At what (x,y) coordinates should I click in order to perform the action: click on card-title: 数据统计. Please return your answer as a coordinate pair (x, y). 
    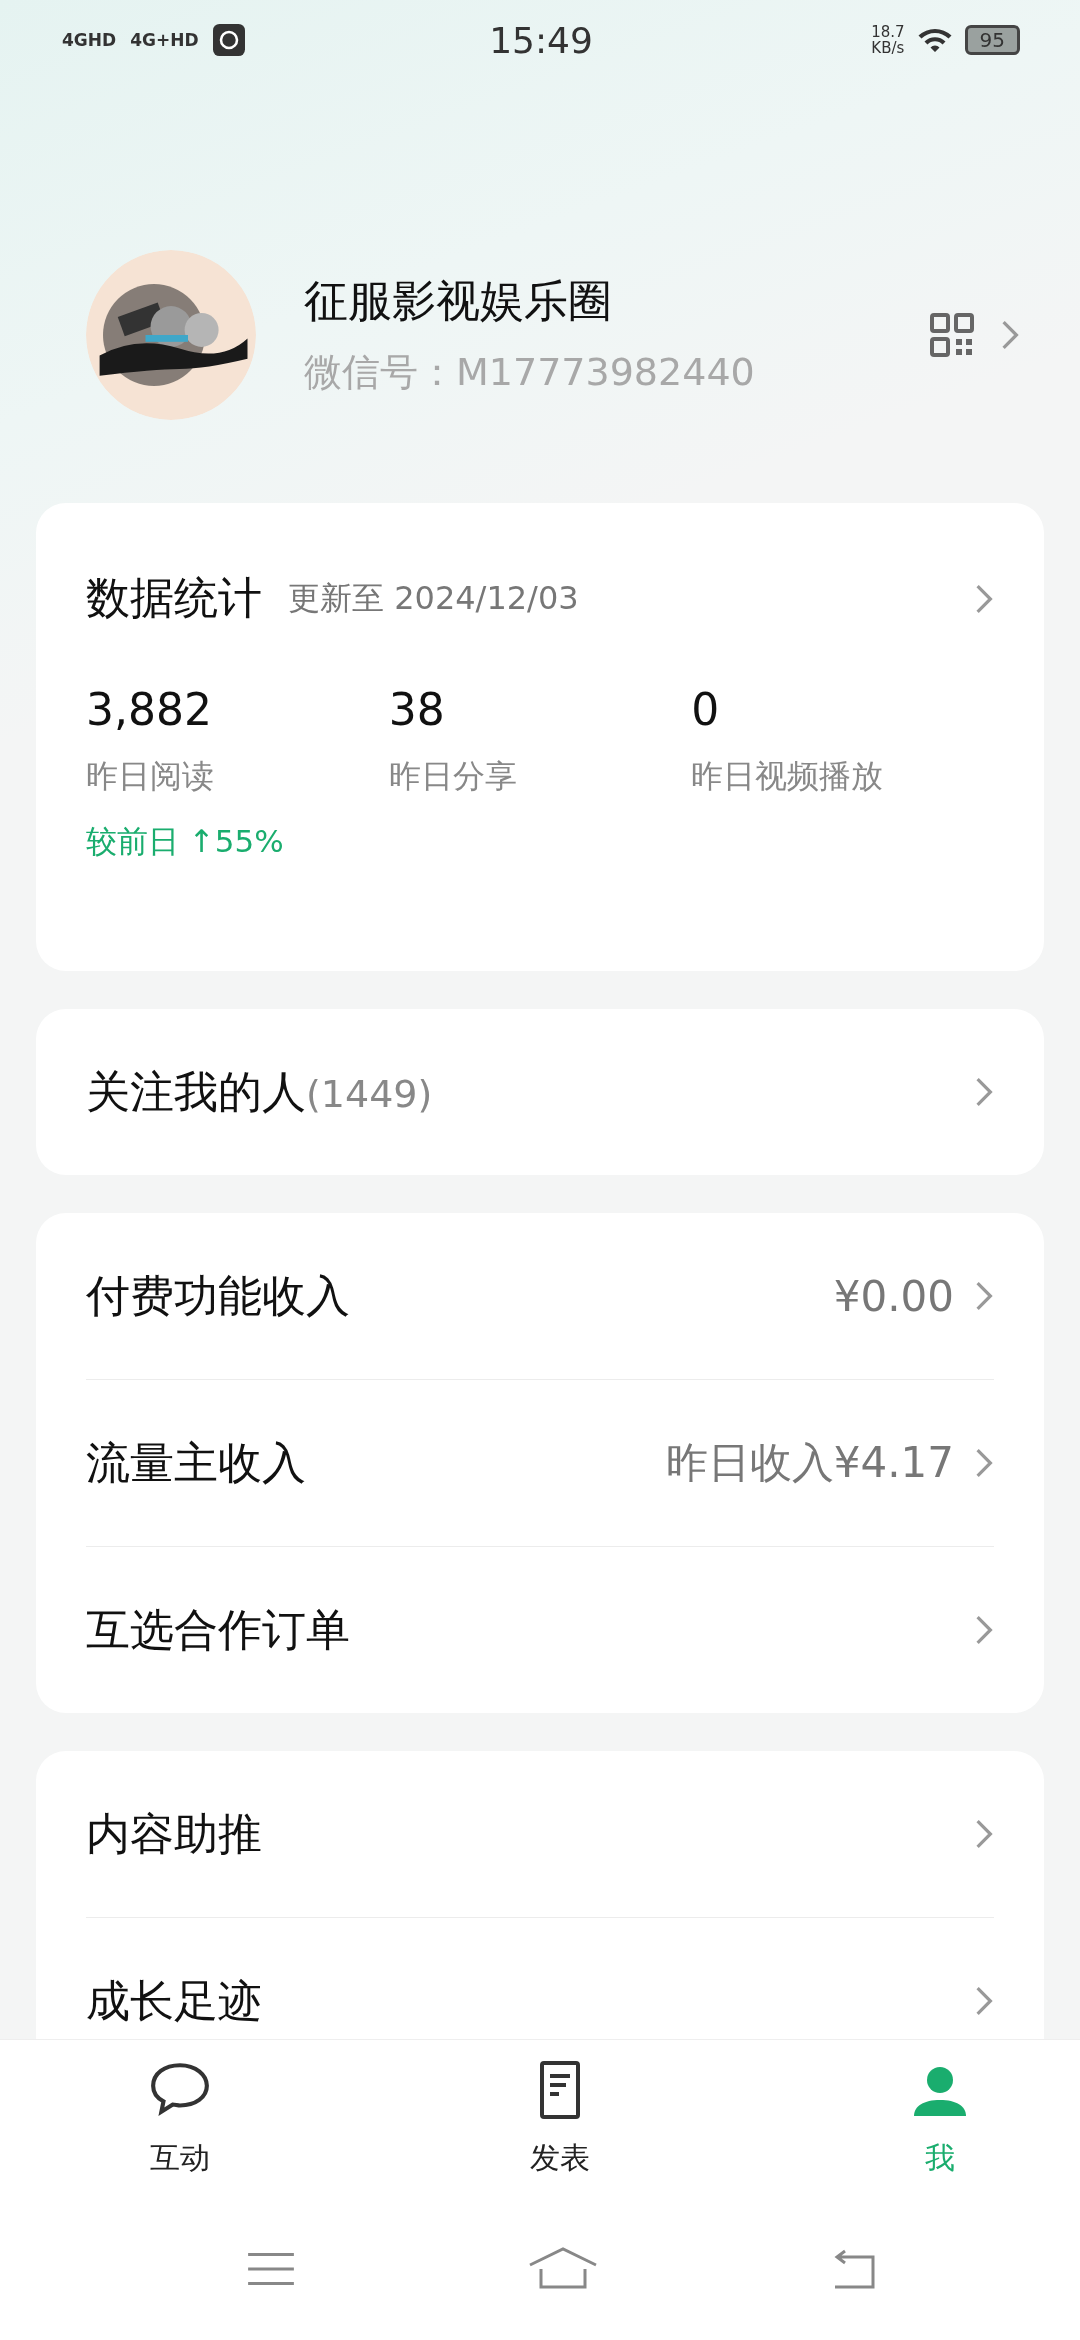
    Looking at the image, I should click on (174, 598).